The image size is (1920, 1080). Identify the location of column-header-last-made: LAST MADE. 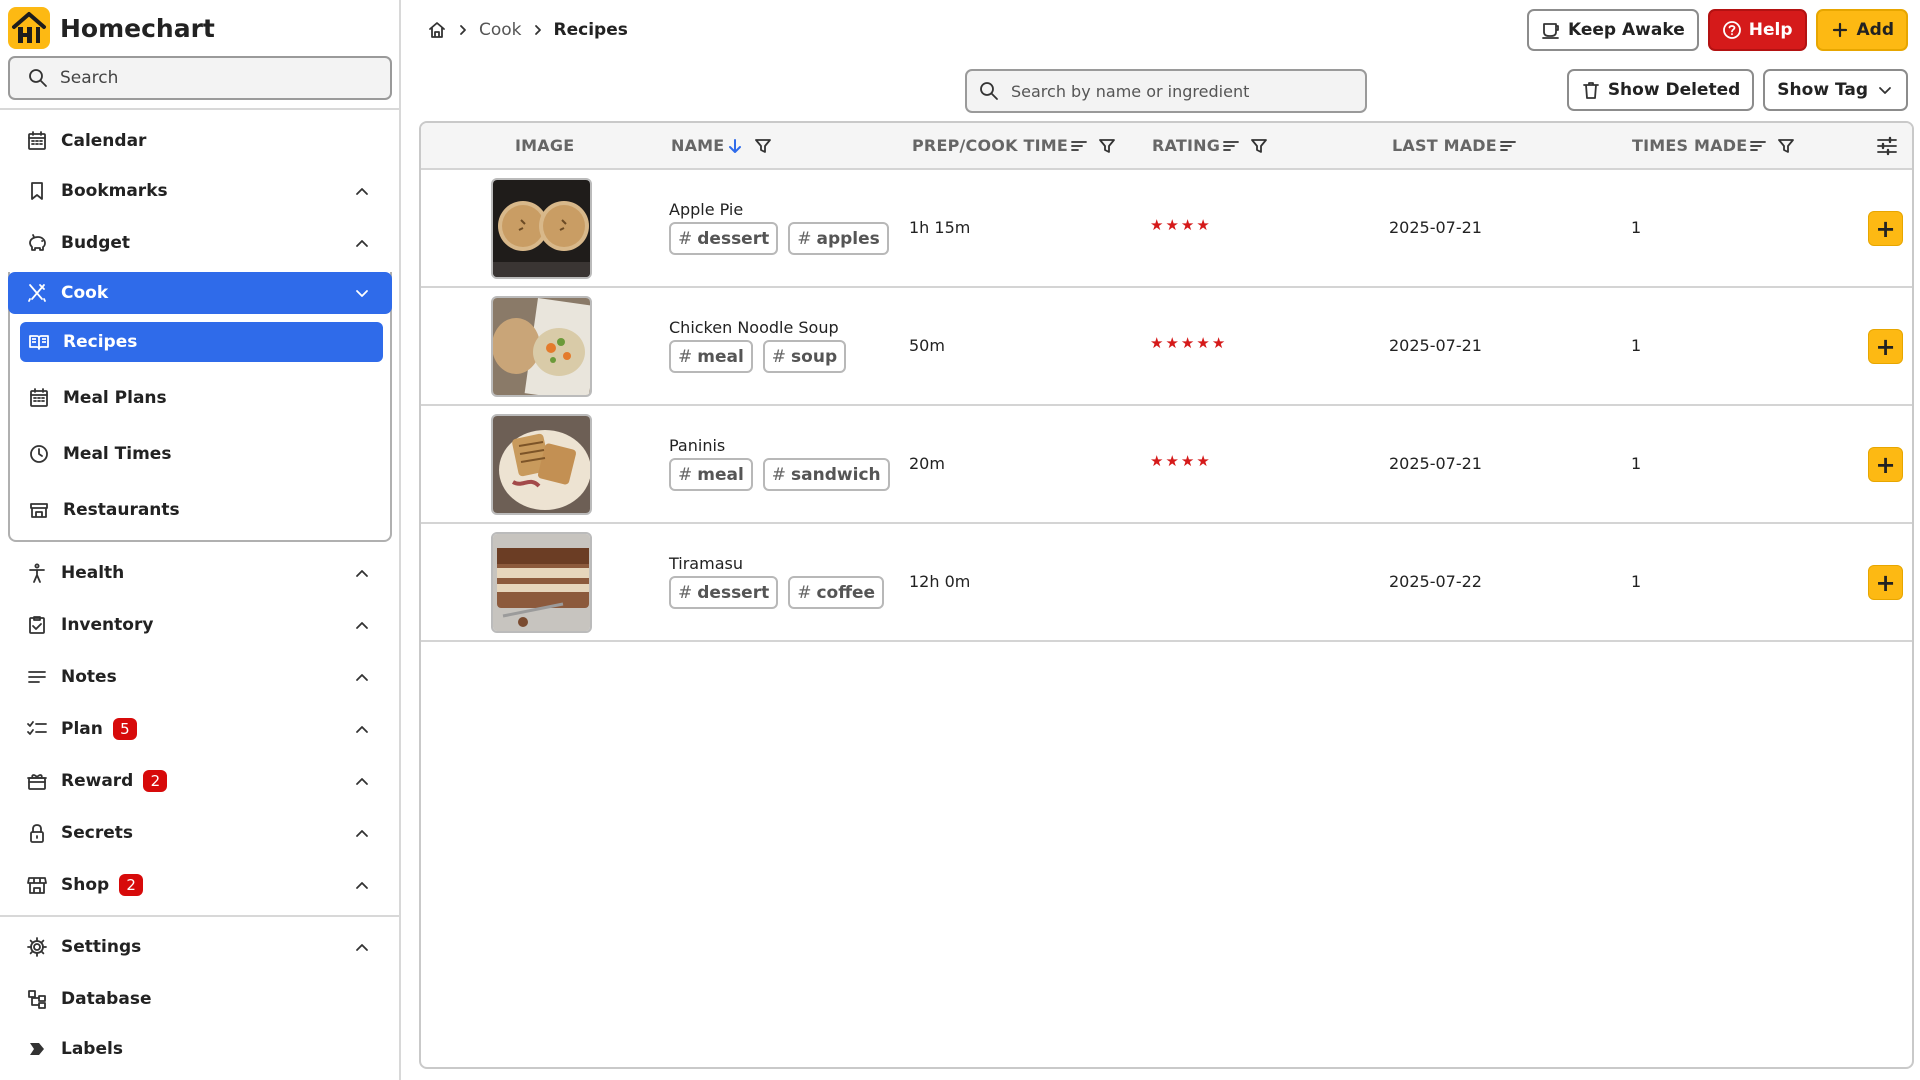
(1454, 145).